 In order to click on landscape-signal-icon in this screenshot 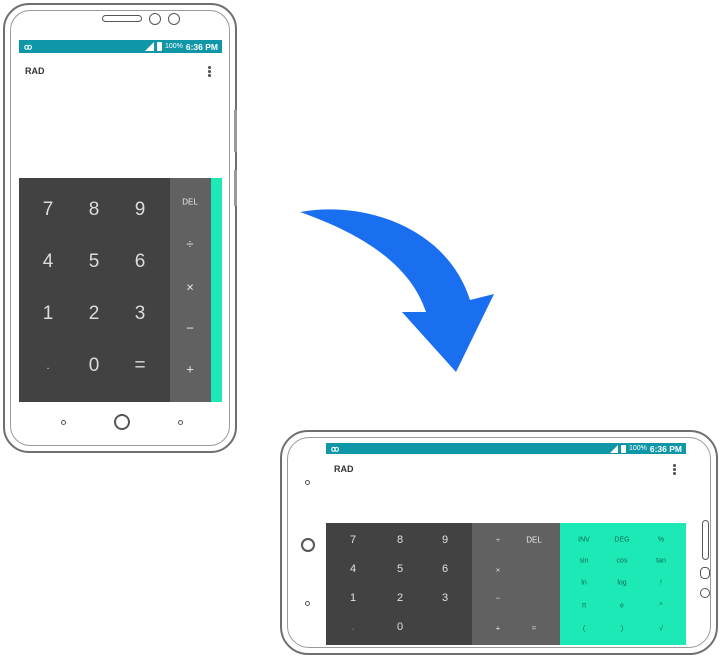, I will do `click(613, 448)`.